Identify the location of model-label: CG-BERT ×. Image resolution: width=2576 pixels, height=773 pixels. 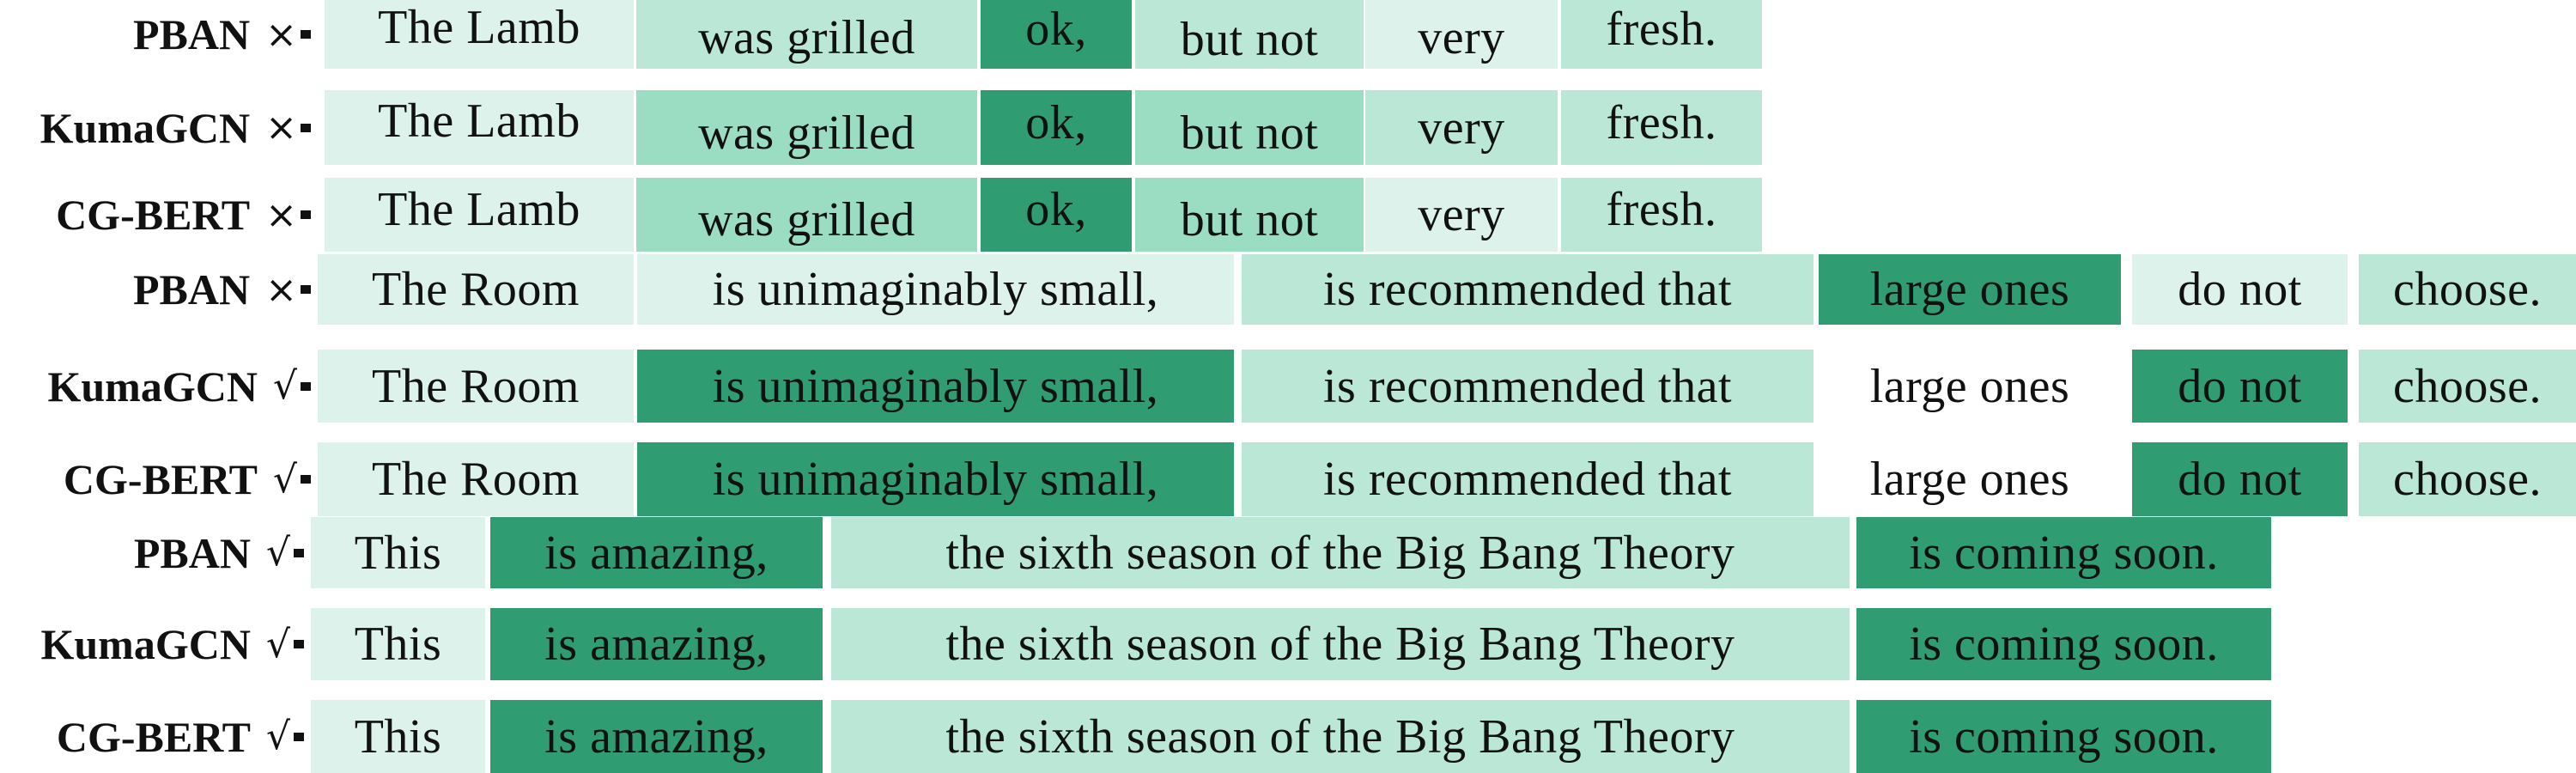
(157, 215).